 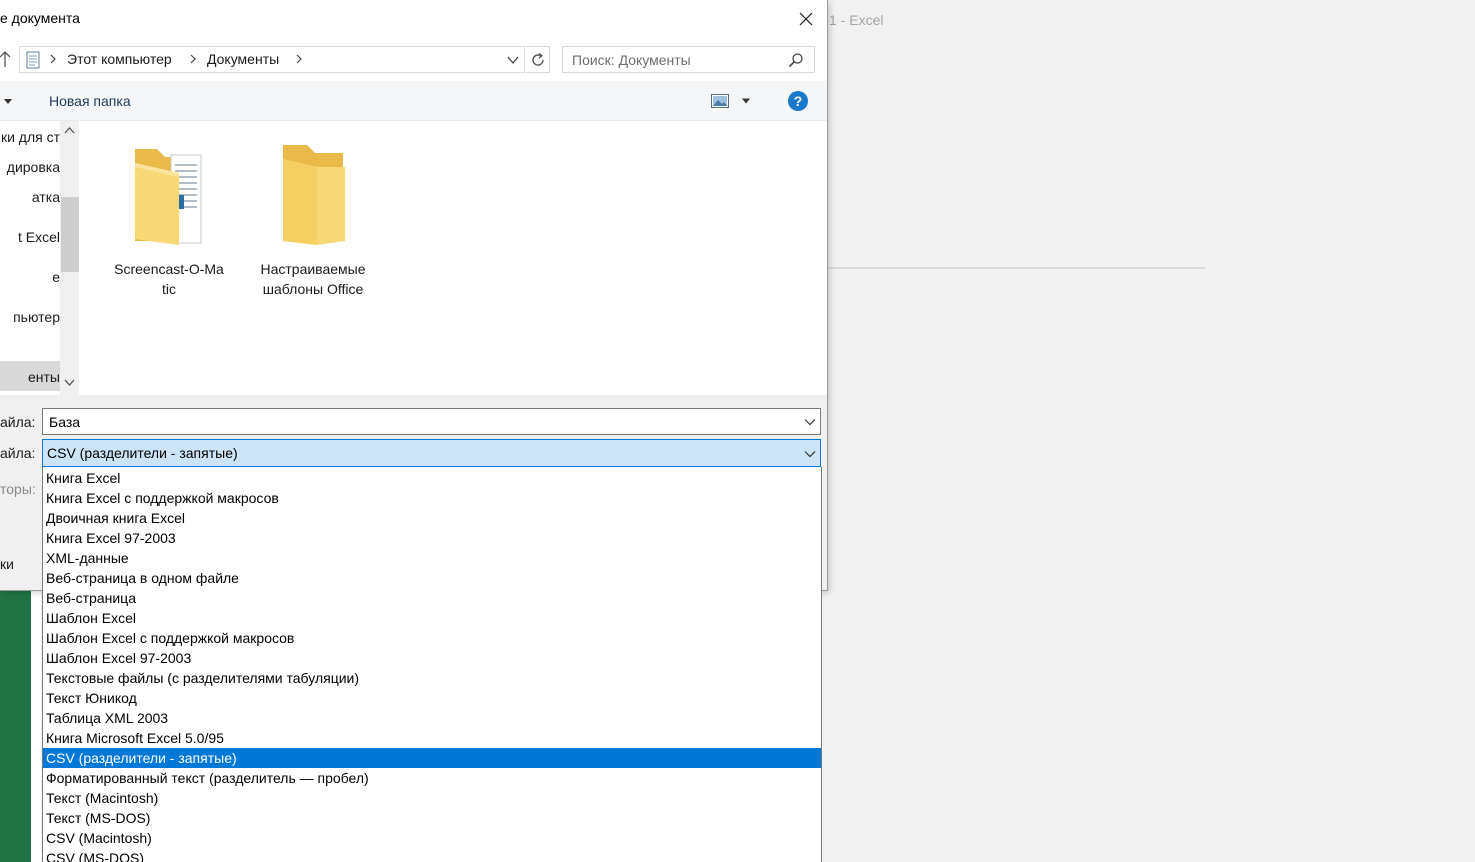 I want to click on filetype-selected-value: CSV (разделители - запятые), so click(x=142, y=453).